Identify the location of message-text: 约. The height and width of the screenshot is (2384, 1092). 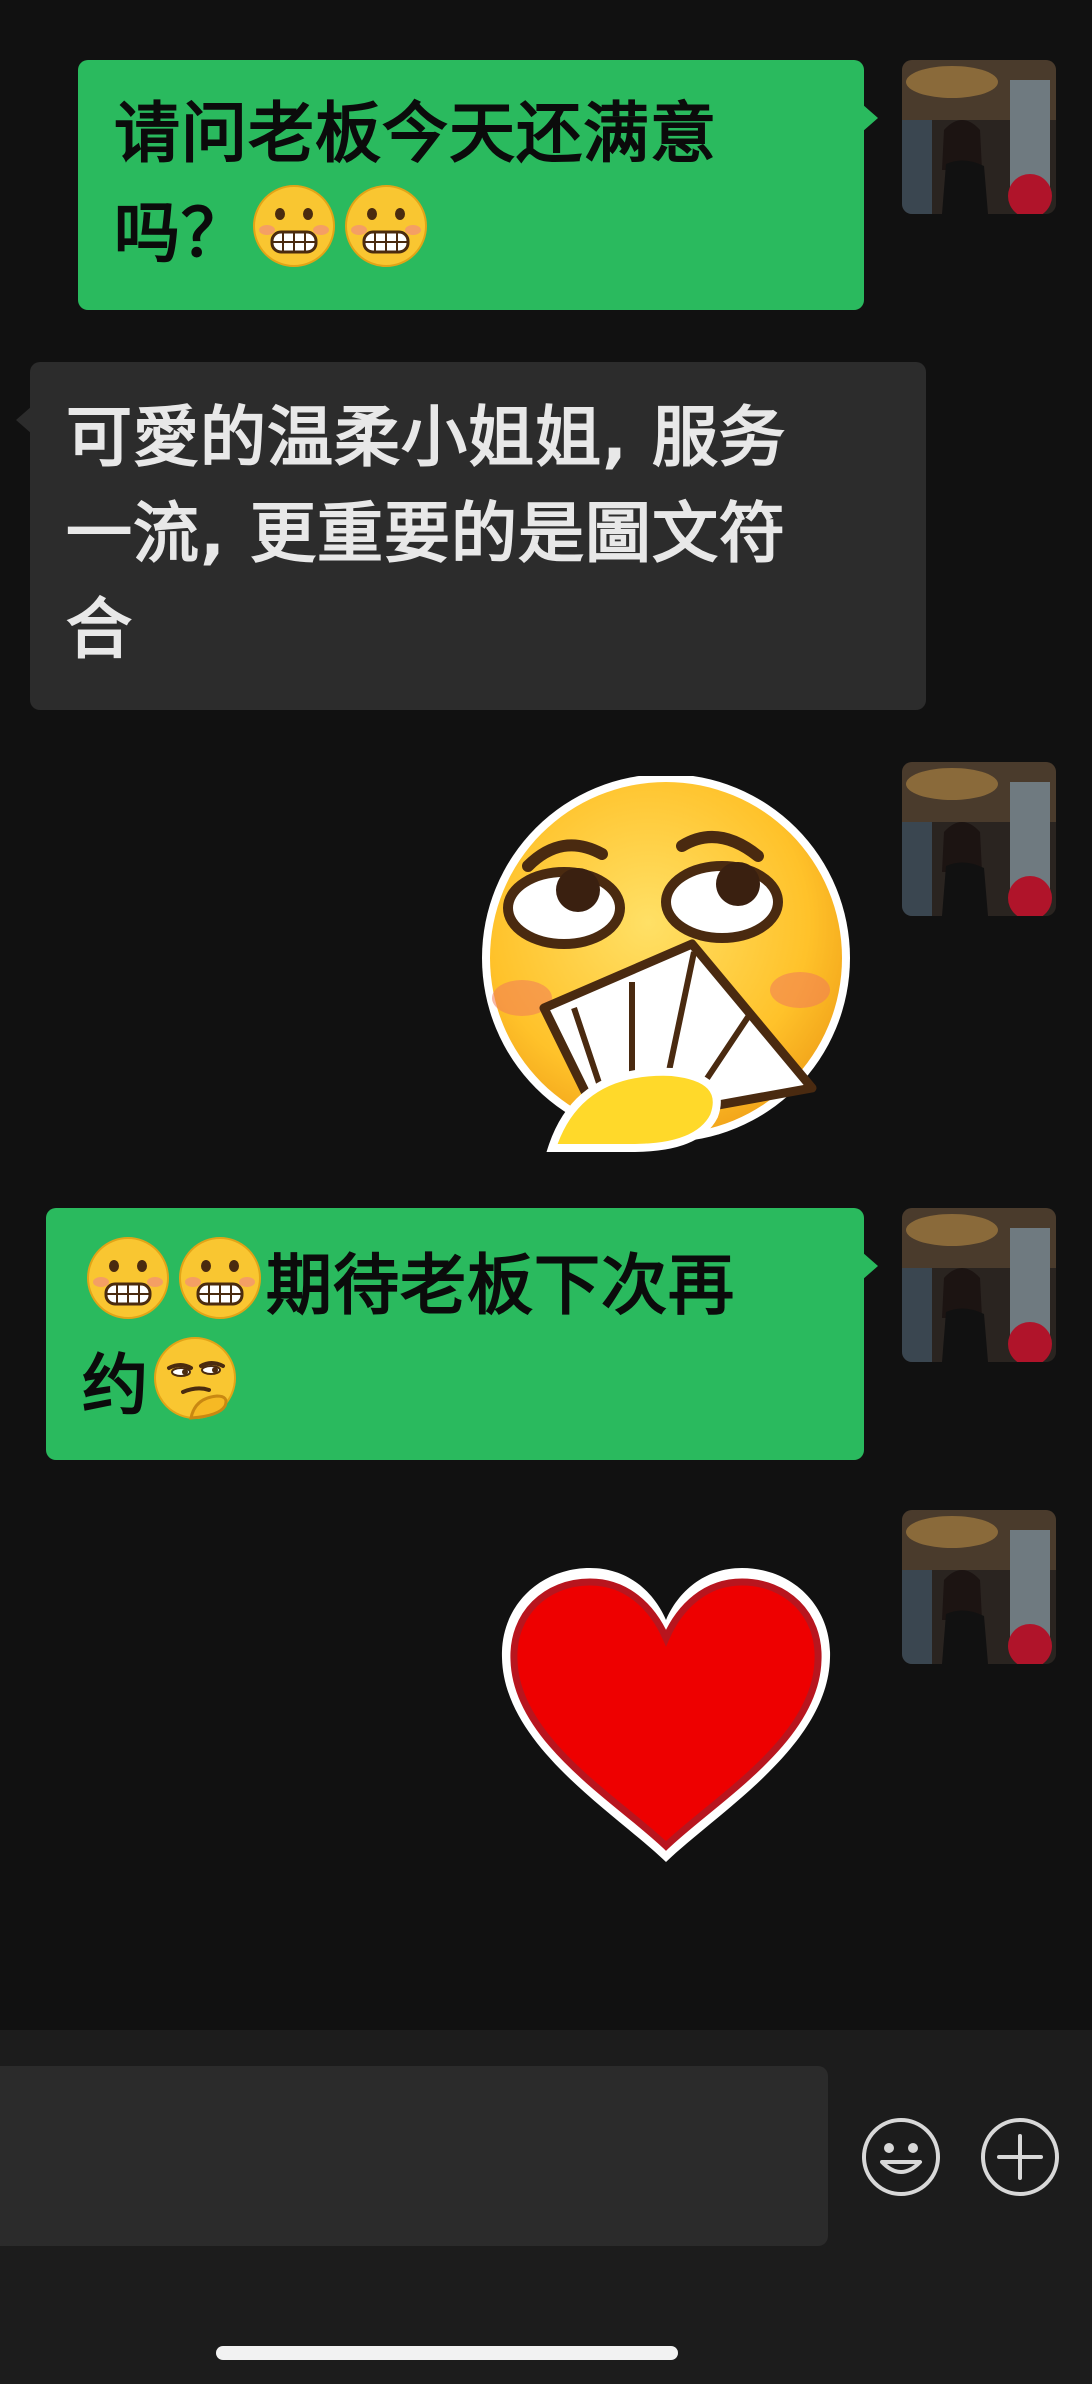
(115, 1385).